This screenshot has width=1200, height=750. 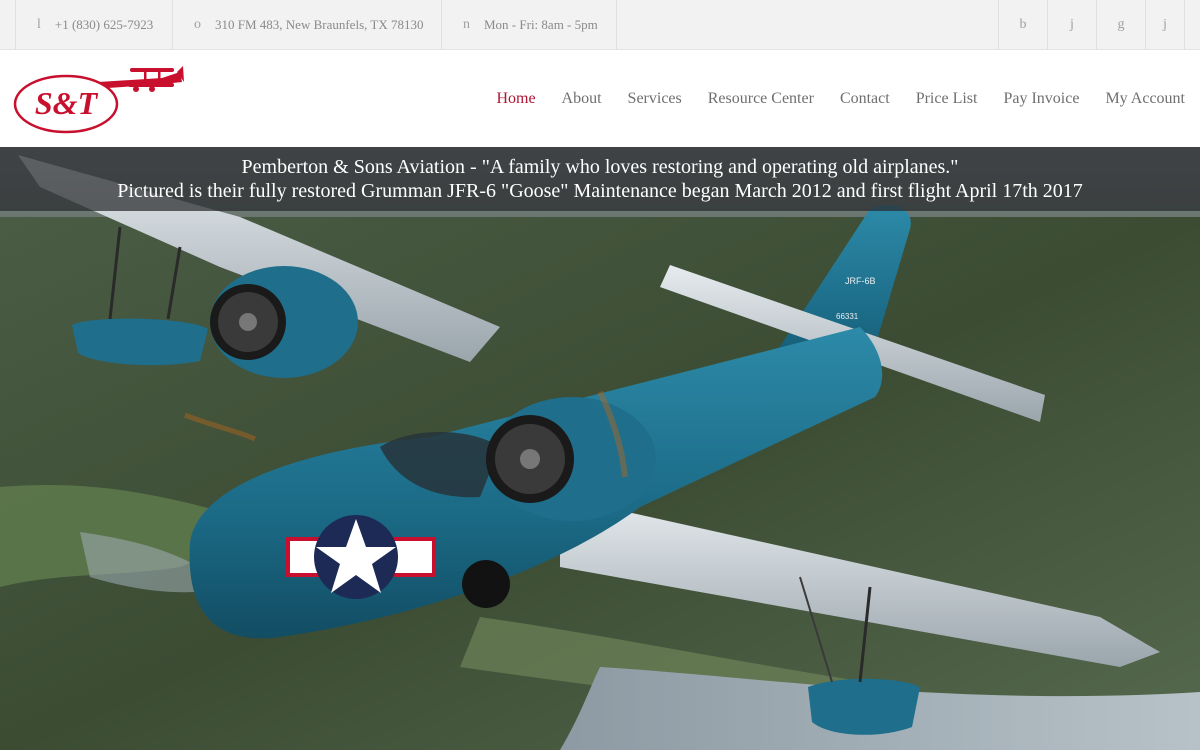 I want to click on site-logo: S&T, so click(x=98, y=99).